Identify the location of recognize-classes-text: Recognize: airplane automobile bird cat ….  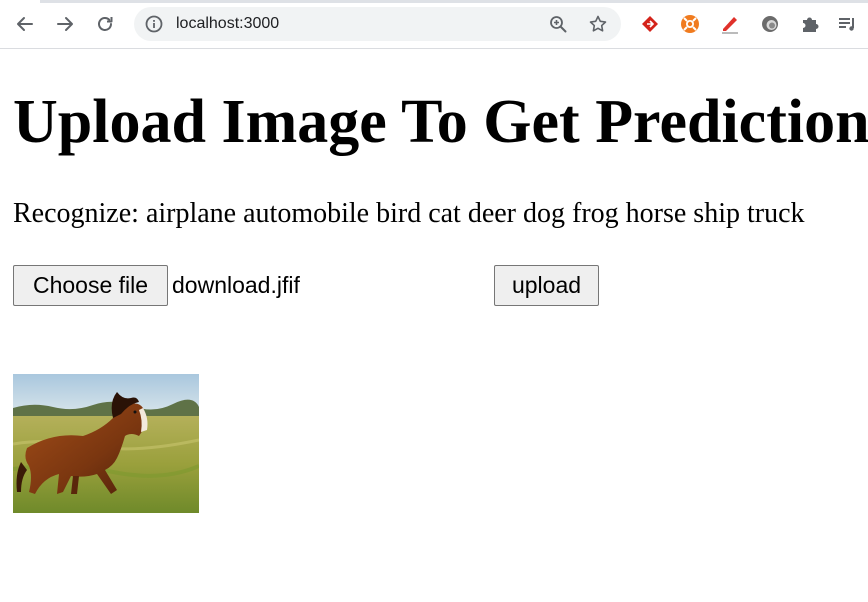
(409, 213).